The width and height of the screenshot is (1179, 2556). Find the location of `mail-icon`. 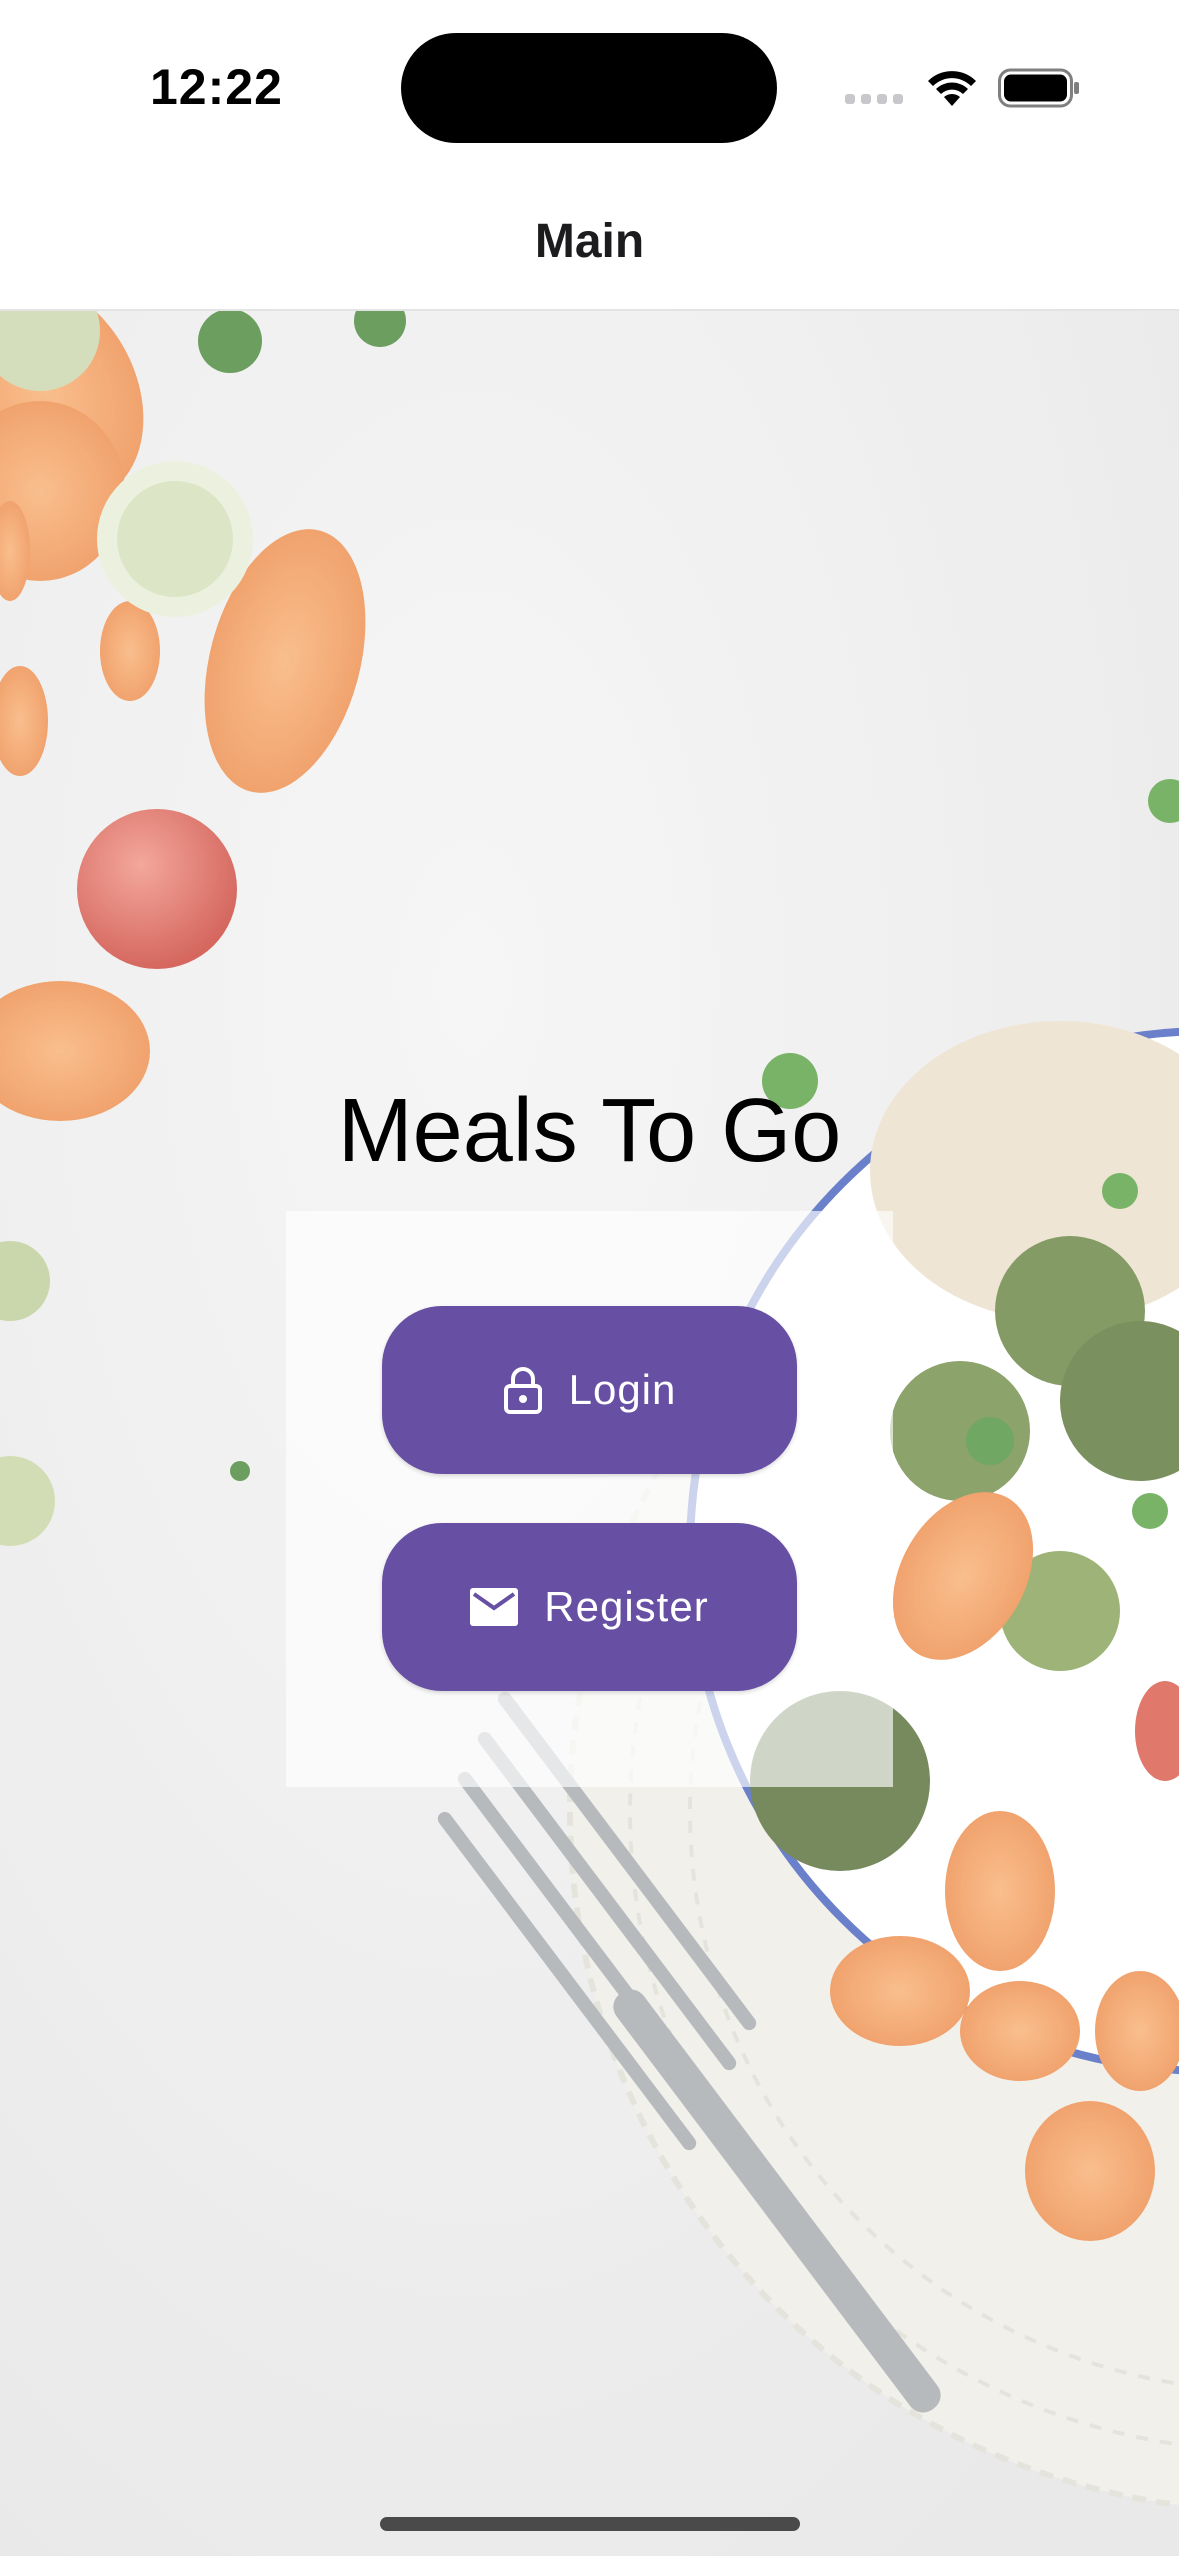

mail-icon is located at coordinates (494, 1607).